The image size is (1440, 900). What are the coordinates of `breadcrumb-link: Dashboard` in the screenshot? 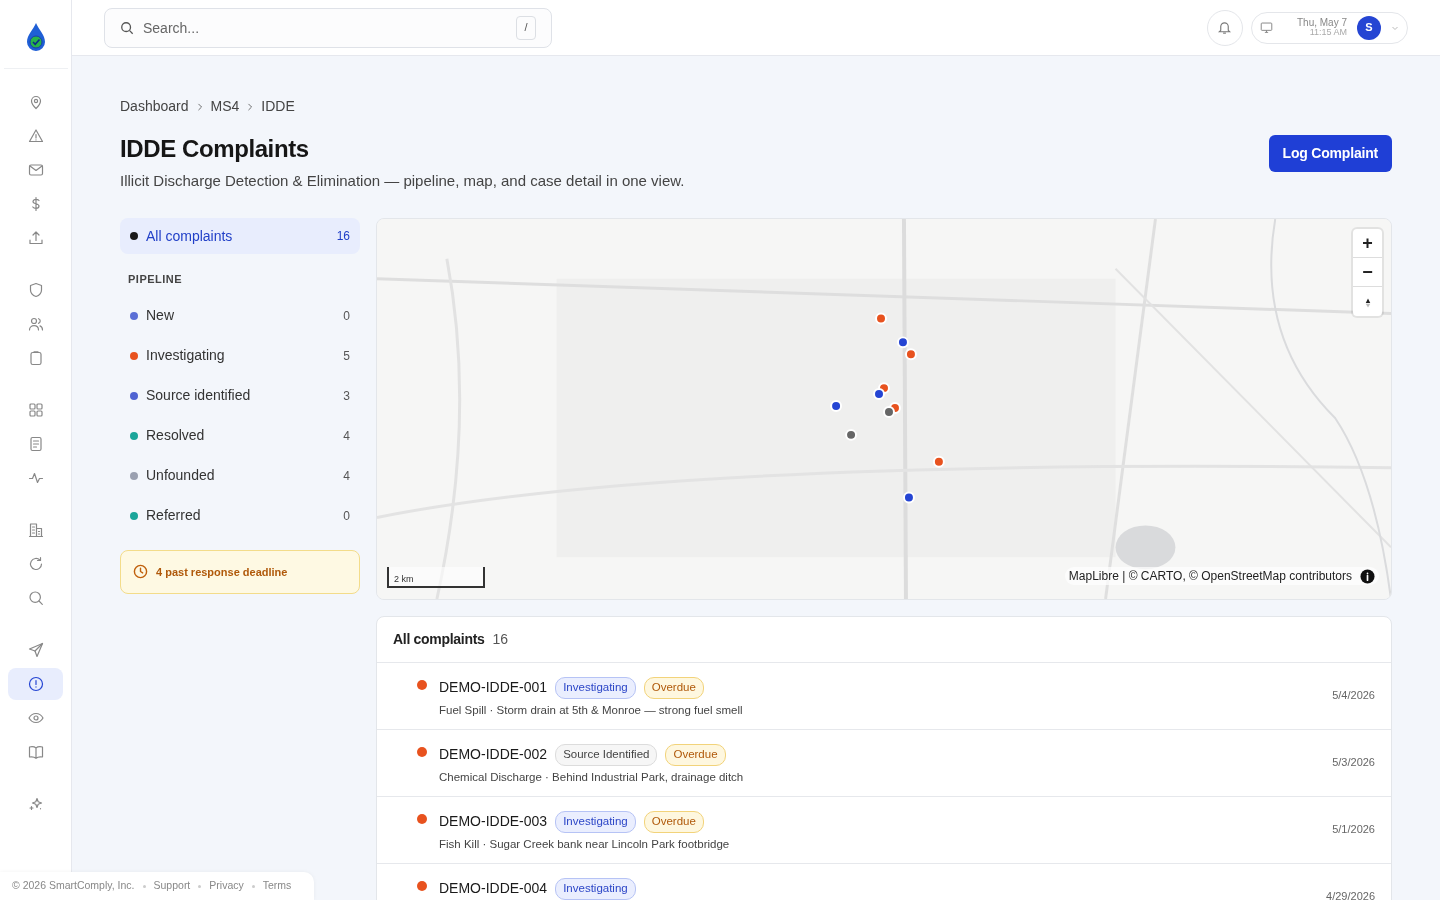 It's located at (154, 106).